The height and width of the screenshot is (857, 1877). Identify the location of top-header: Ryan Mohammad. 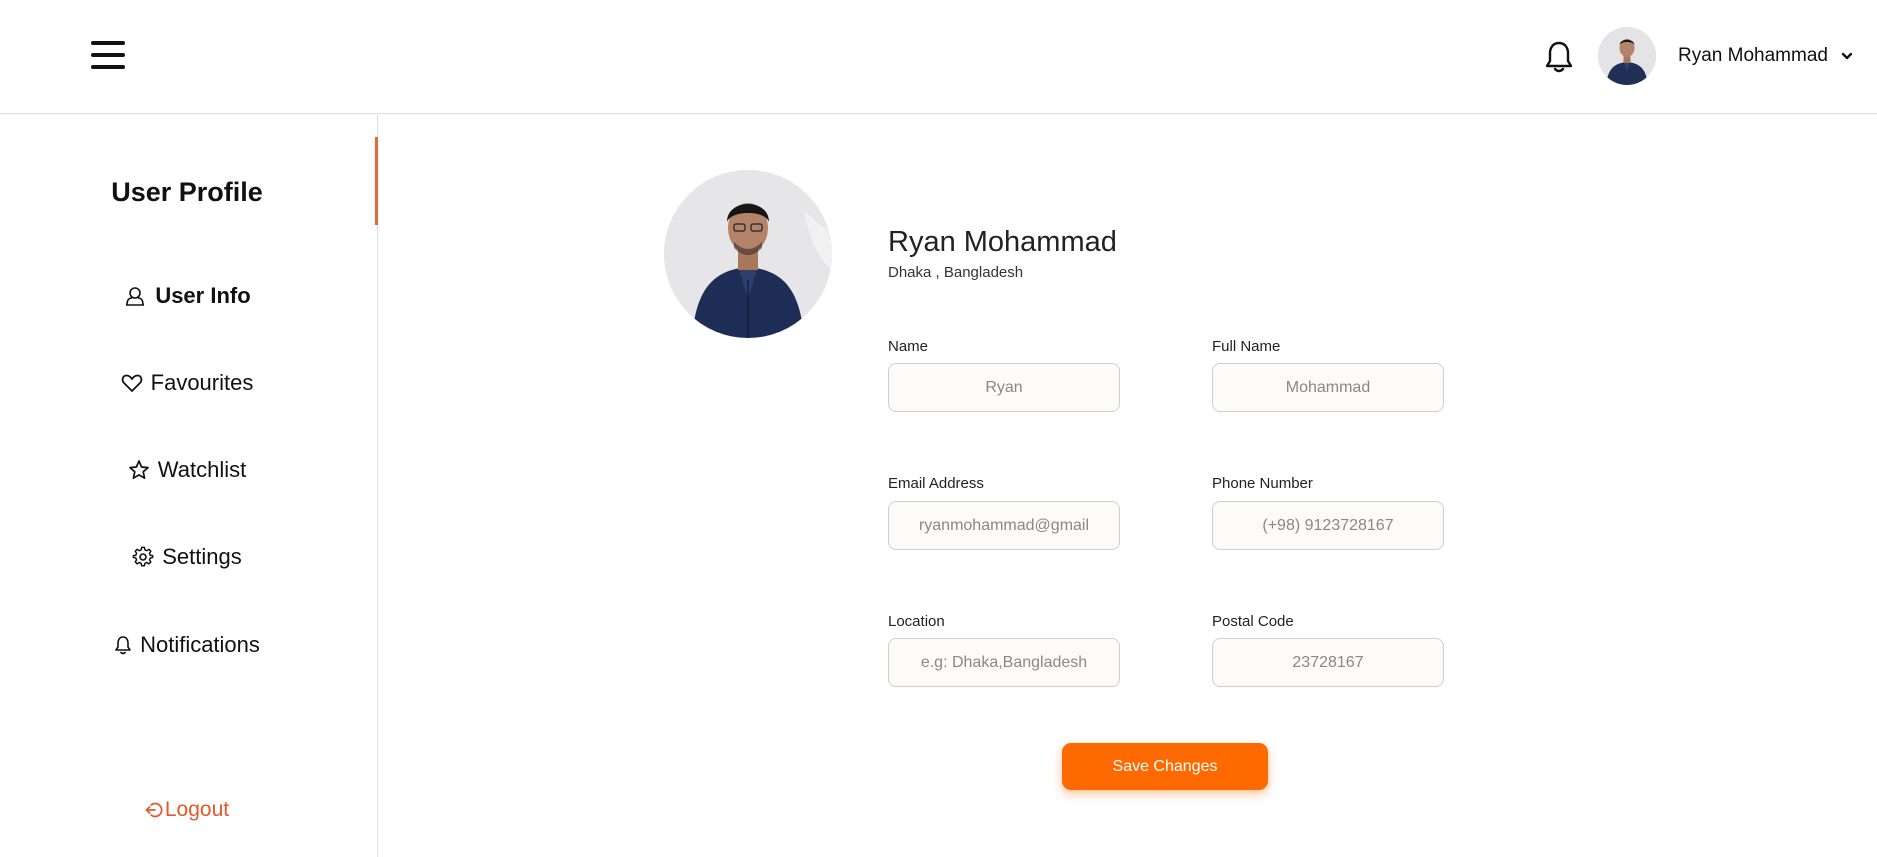
(938, 57).